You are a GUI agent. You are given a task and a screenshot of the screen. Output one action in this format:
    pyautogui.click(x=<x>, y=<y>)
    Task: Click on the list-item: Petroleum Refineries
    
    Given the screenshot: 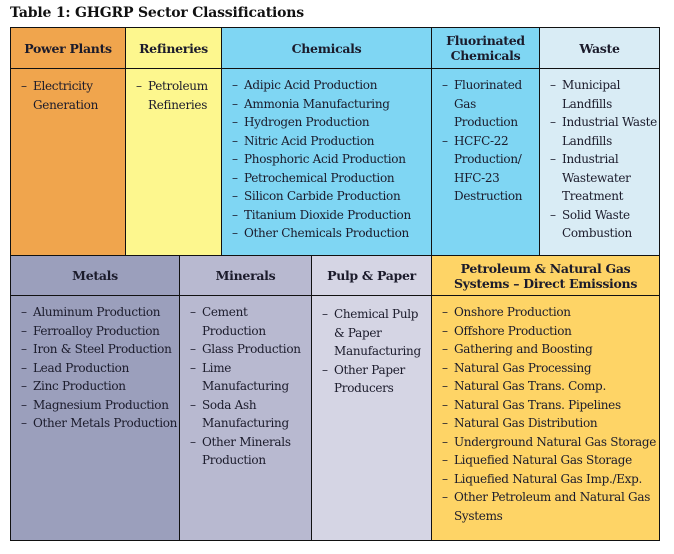 What is the action you would take?
    pyautogui.click(x=172, y=95)
    